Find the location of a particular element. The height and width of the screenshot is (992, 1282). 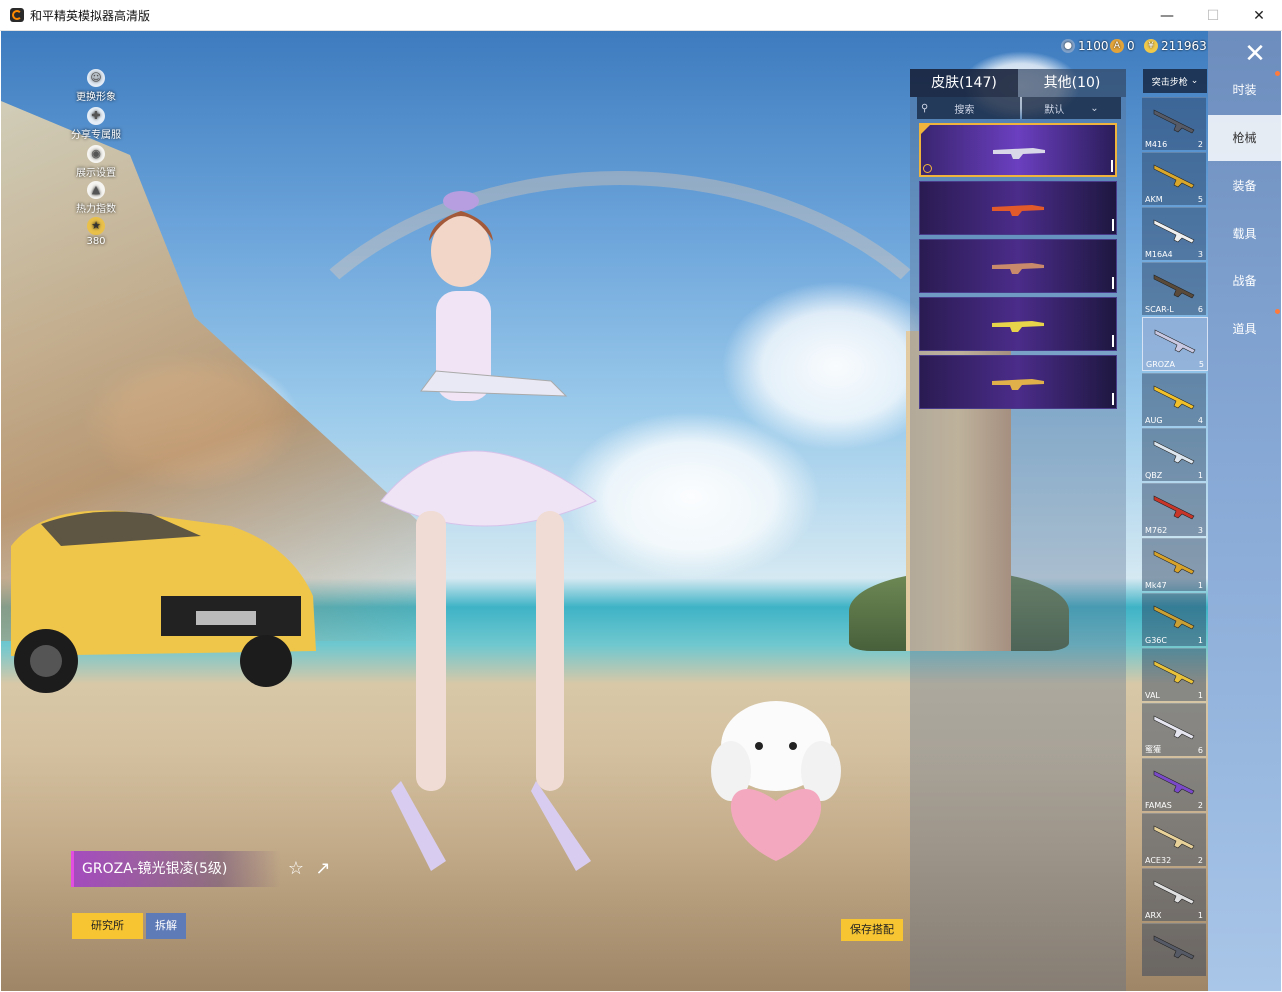

gun-item: G36C 1 is located at coordinates (1174, 619).